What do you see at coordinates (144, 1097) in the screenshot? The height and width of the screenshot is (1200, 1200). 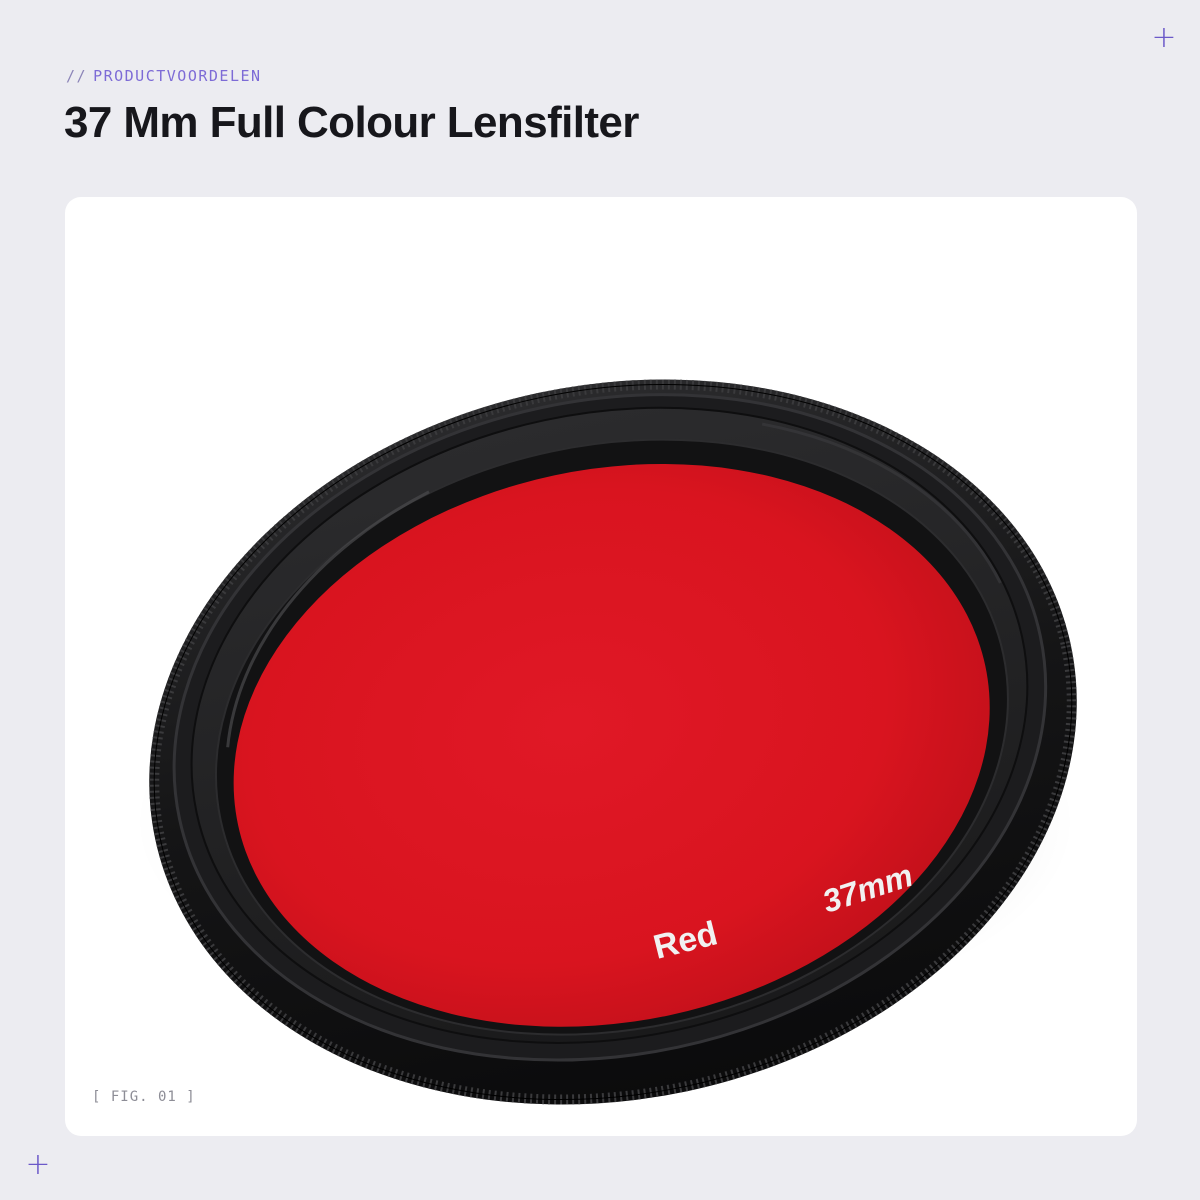 I see `figure-caption: [ FIG. 01 ]` at bounding box center [144, 1097].